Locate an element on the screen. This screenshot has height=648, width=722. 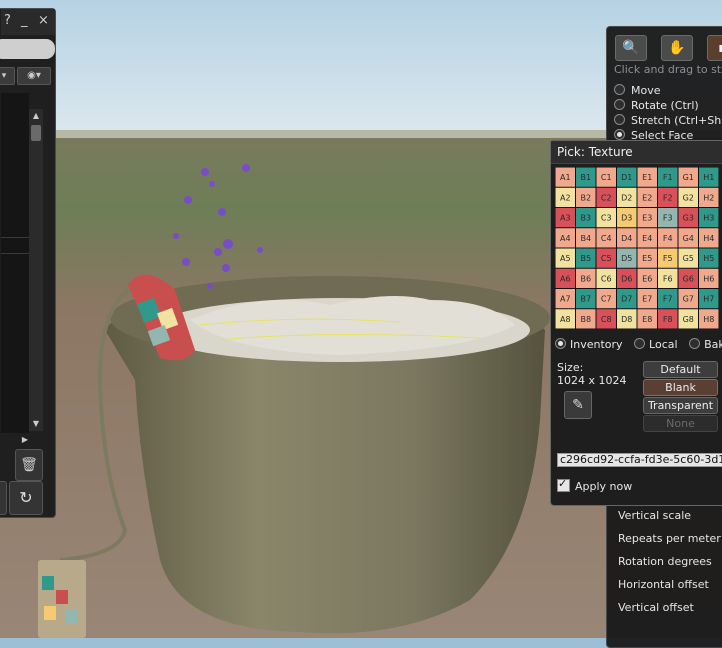
uv-cell-label: H4 is located at coordinates (708, 238).